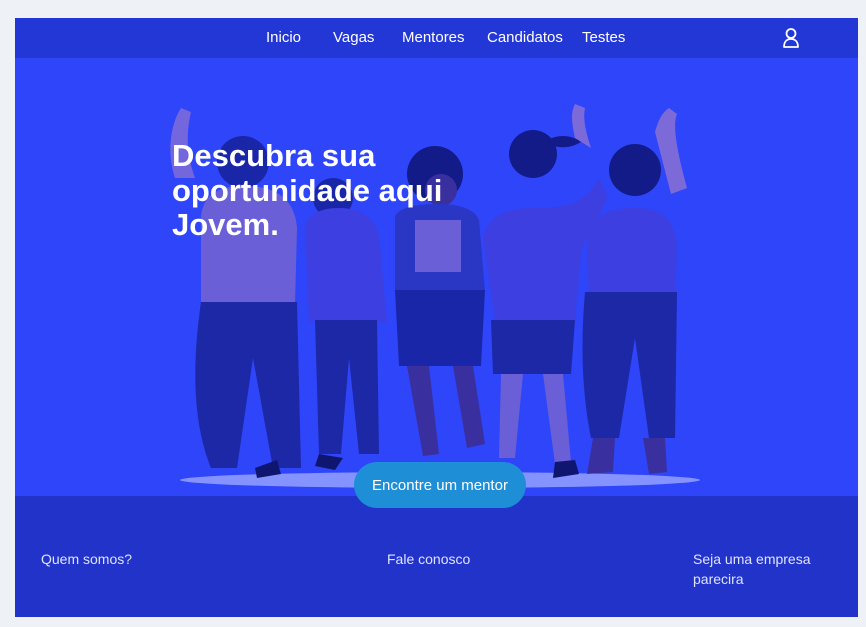 The image size is (866, 627). I want to click on nav-item-inicio: Inicio, so click(283, 37).